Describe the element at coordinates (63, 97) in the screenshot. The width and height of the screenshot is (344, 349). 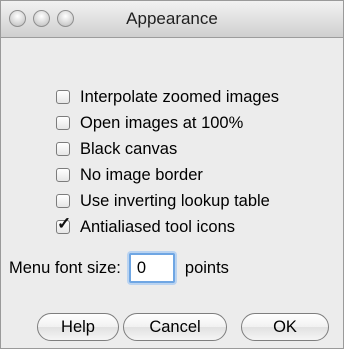
I see `interpolate-zoomed-images-checkbox` at that location.